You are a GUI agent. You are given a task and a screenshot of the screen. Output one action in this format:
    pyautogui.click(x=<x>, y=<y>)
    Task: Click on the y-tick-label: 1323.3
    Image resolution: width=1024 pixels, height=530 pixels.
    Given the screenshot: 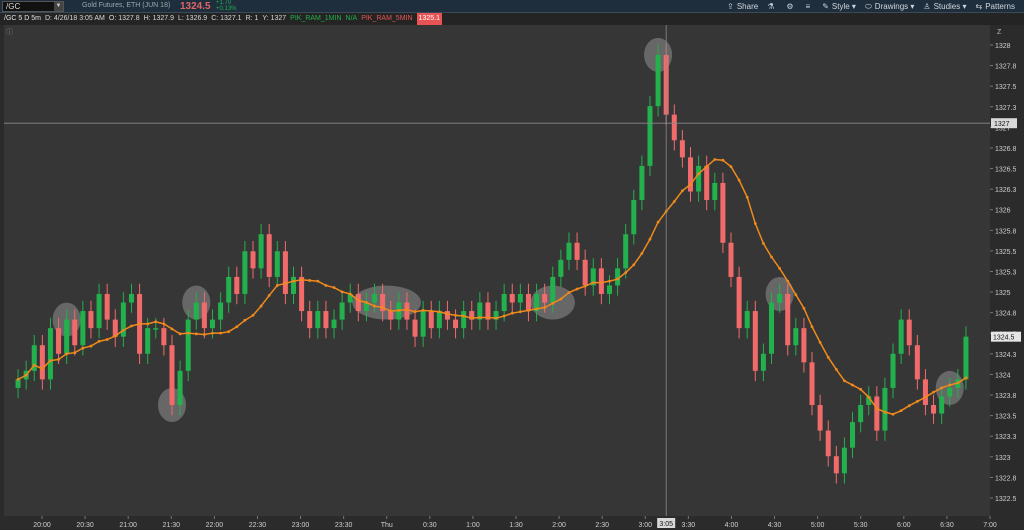 What is the action you would take?
    pyautogui.click(x=1006, y=437)
    